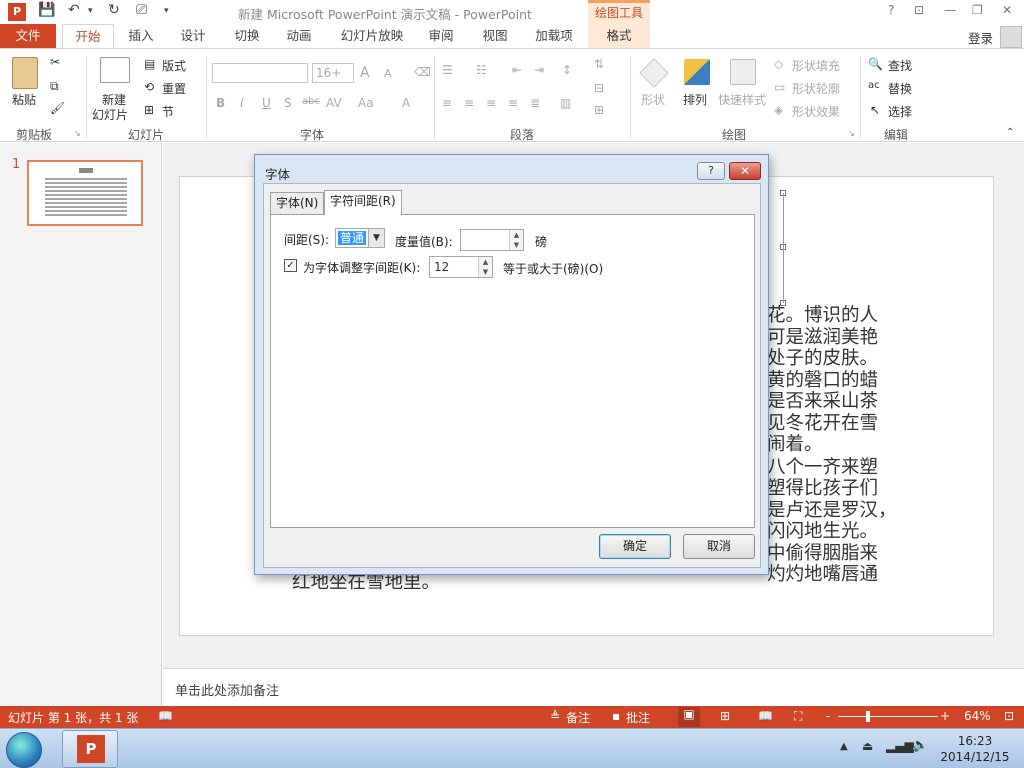 The width and height of the screenshot is (1024, 768). What do you see at coordinates (900, 65) in the screenshot?
I see `find-button: 查找` at bounding box center [900, 65].